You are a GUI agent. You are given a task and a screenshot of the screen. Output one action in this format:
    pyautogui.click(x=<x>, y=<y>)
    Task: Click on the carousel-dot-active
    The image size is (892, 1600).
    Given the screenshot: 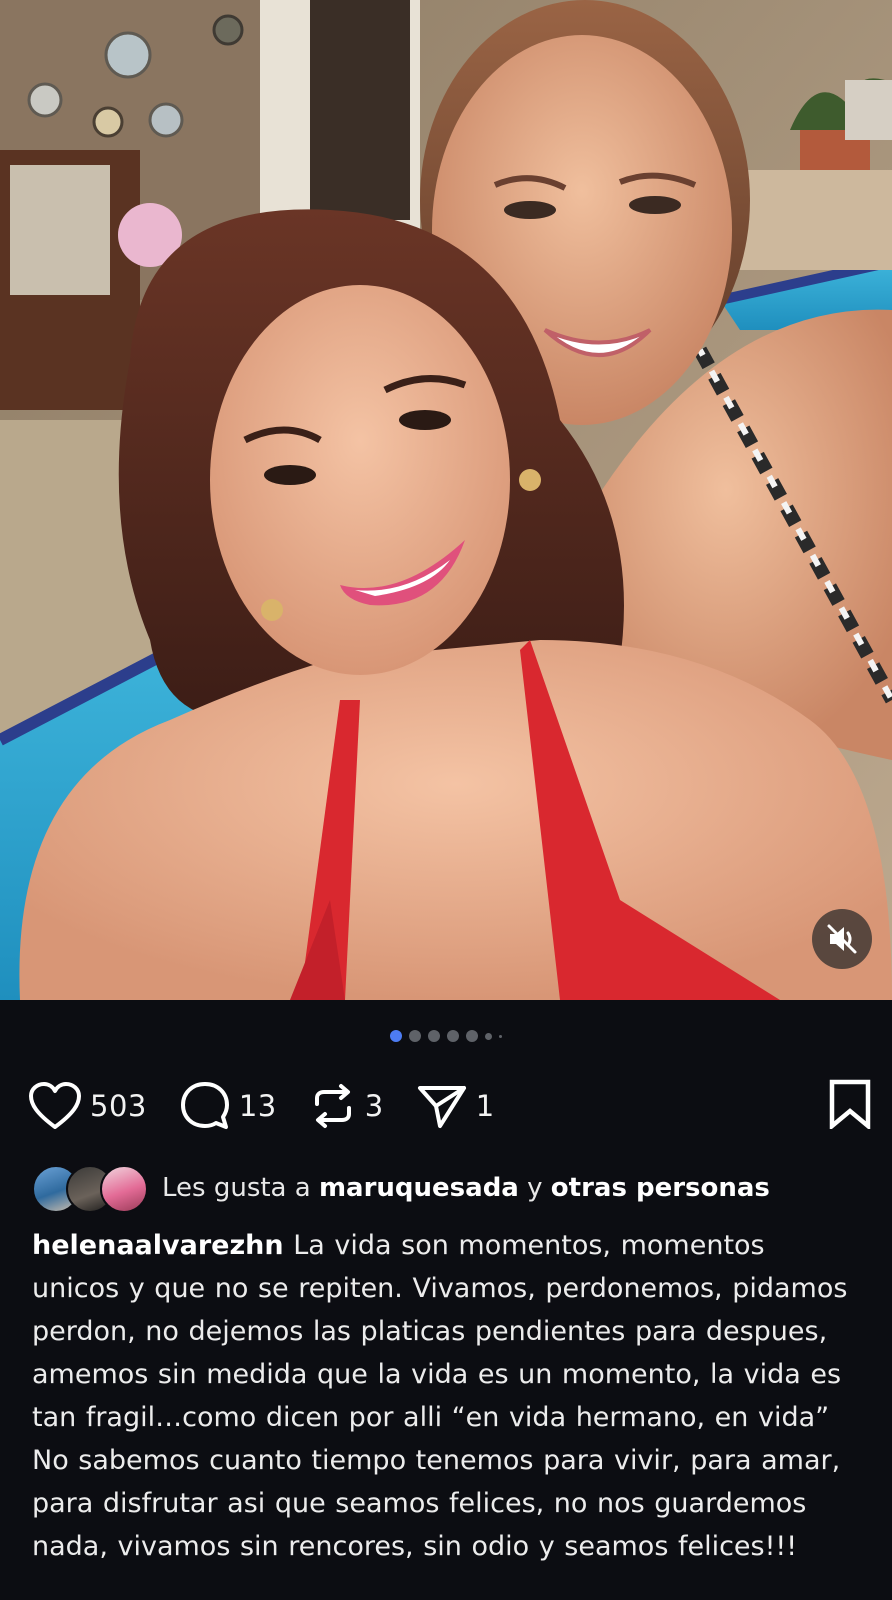 What is the action you would take?
    pyautogui.click(x=396, y=1036)
    